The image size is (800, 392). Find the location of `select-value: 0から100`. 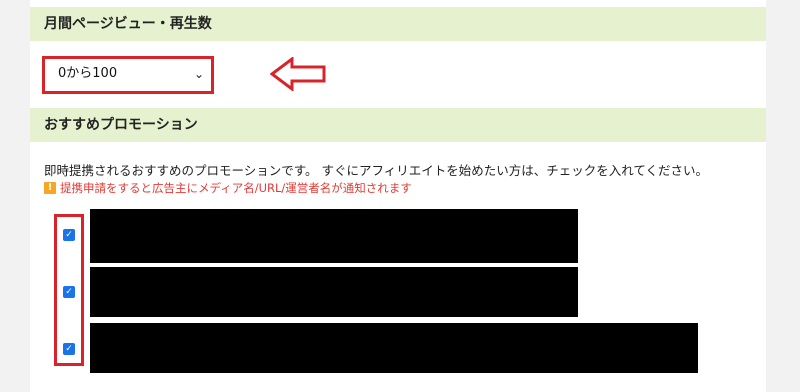

select-value: 0から100 is located at coordinates (88, 73).